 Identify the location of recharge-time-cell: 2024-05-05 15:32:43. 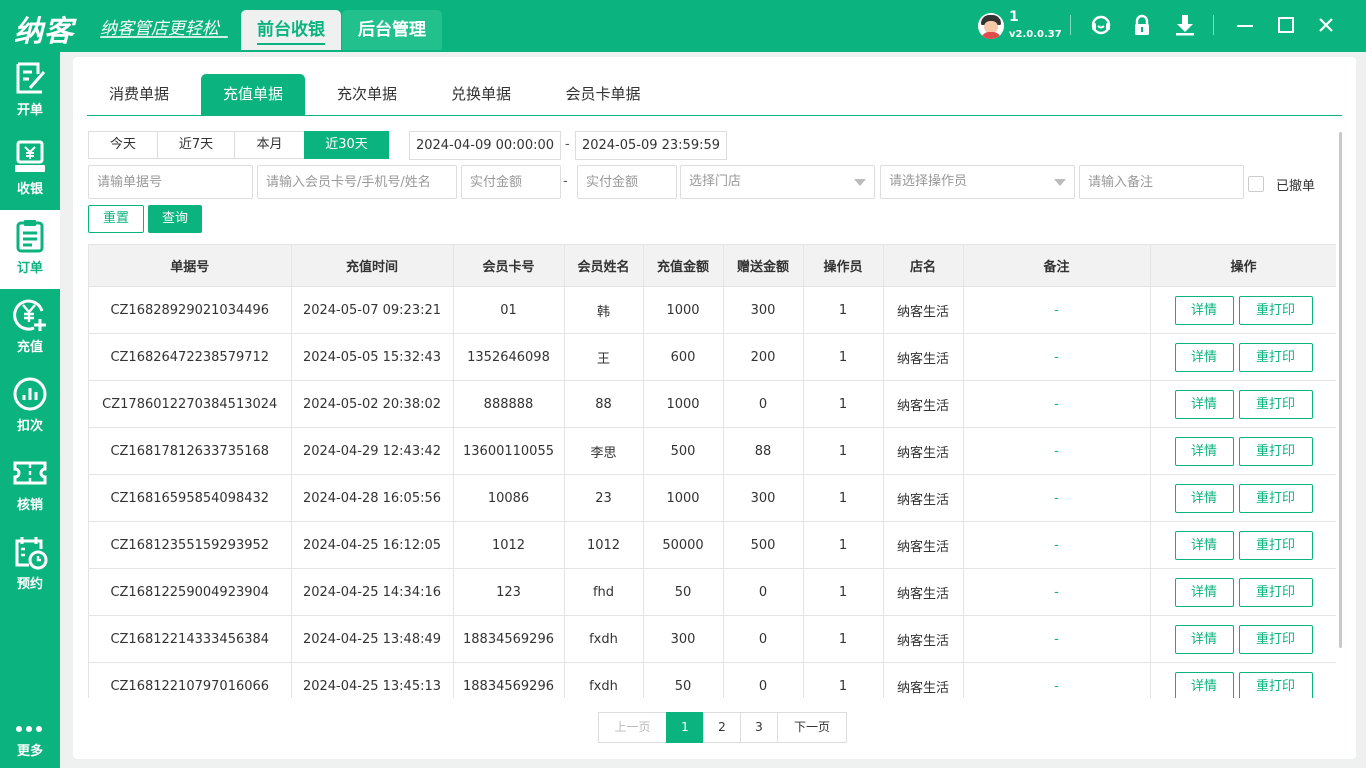
(372, 357).